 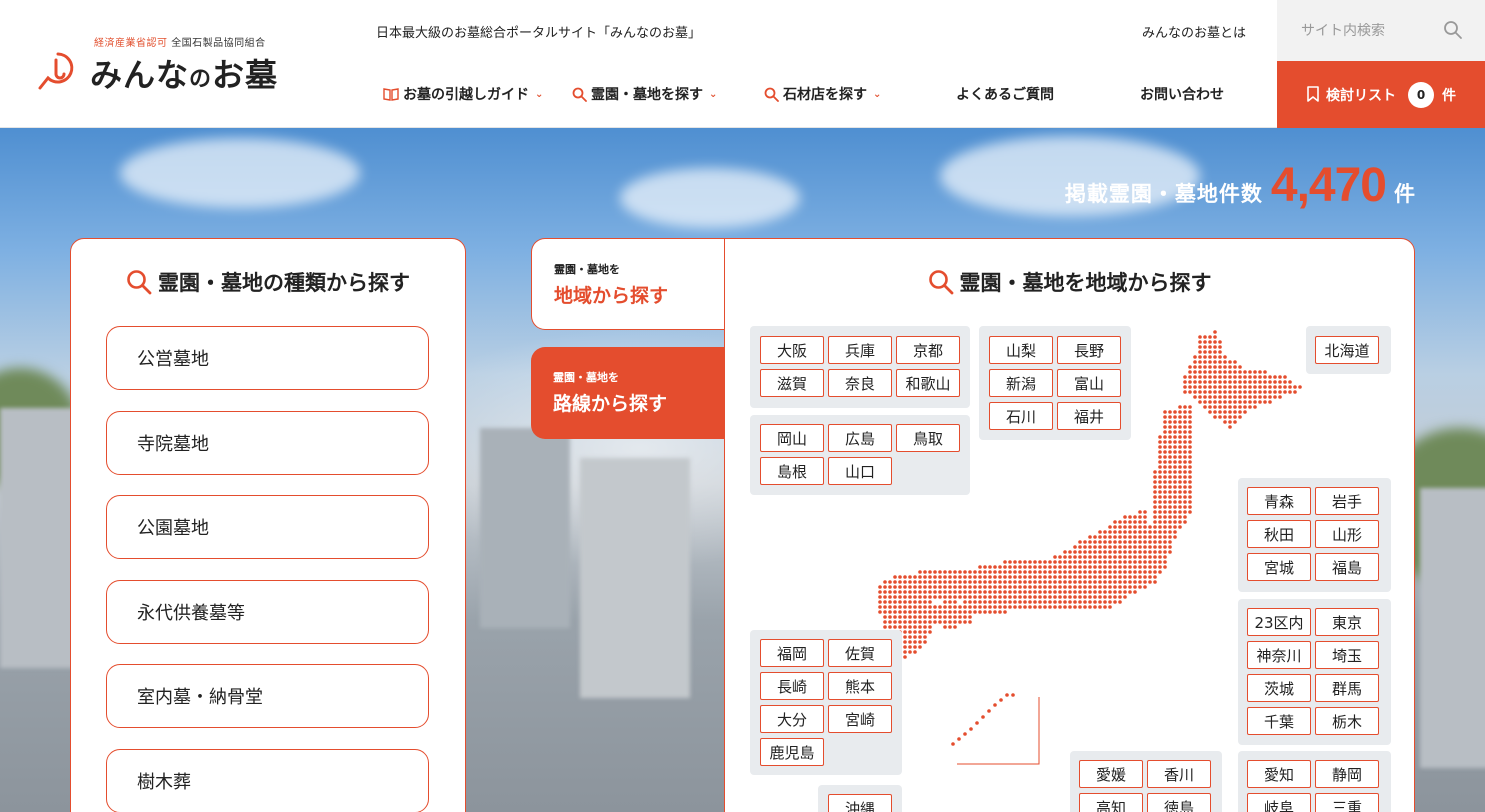 What do you see at coordinates (792, 752) in the screenshot?
I see `pref-kagoshima: 鹿児島` at bounding box center [792, 752].